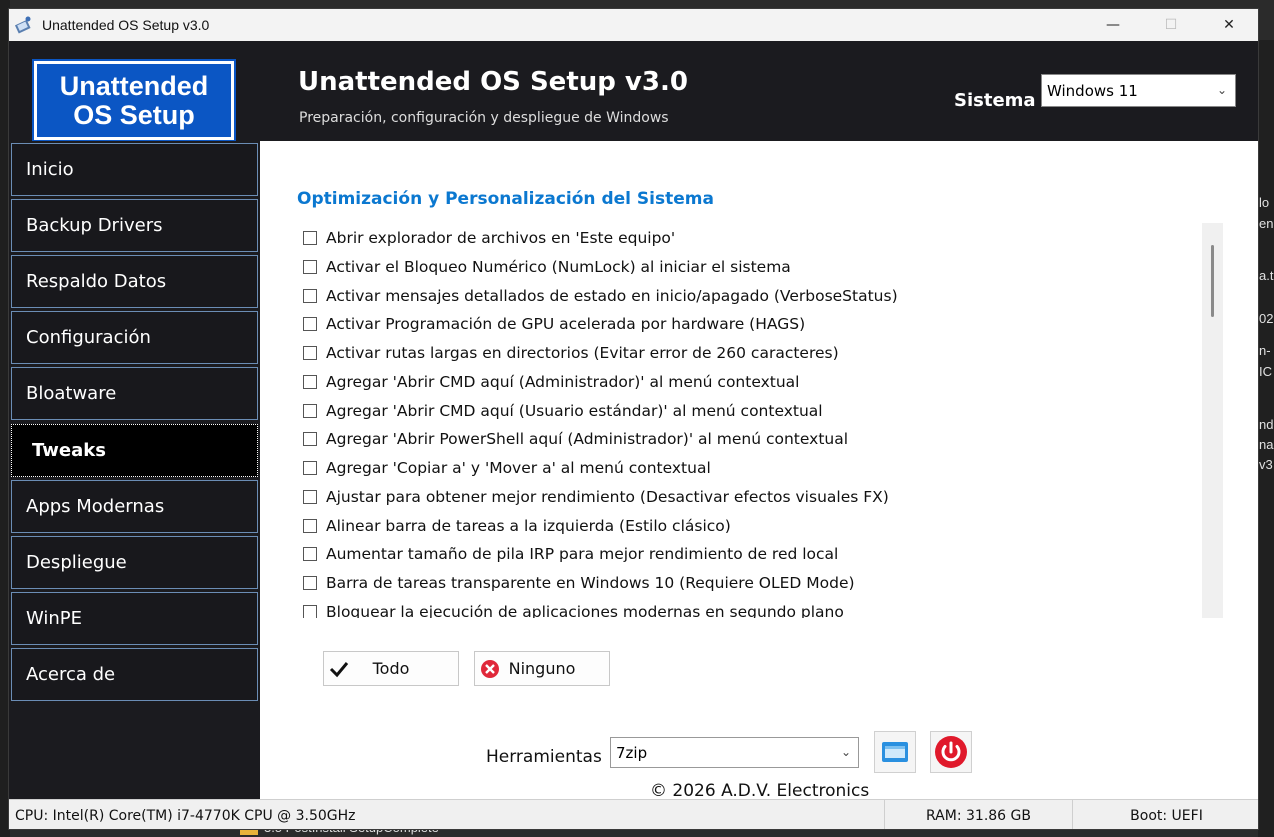 Image resolution: width=1274 pixels, height=837 pixels. What do you see at coordinates (134, 337) in the screenshot?
I see `sidebar-item-configuracion: Configuración` at bounding box center [134, 337].